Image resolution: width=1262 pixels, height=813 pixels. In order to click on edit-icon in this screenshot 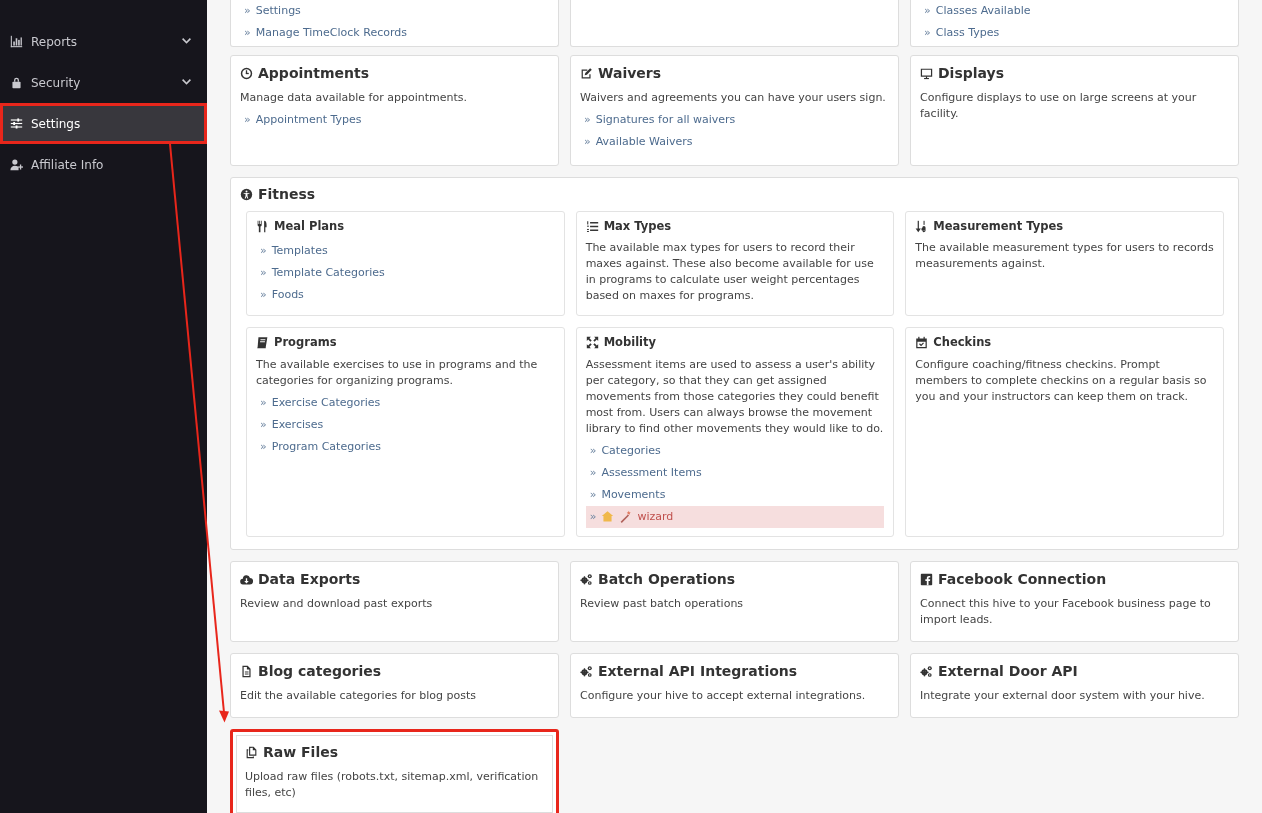, I will do `click(586, 73)`.